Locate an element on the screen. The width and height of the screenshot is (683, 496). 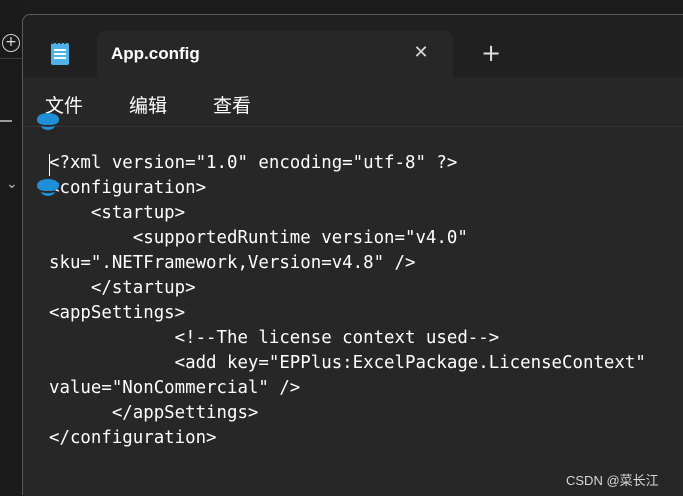
title-bar: App.config ✕ + is located at coordinates (353, 46).